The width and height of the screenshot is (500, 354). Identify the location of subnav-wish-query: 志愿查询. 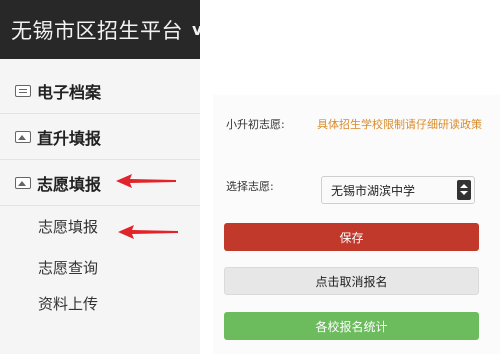
(100, 267).